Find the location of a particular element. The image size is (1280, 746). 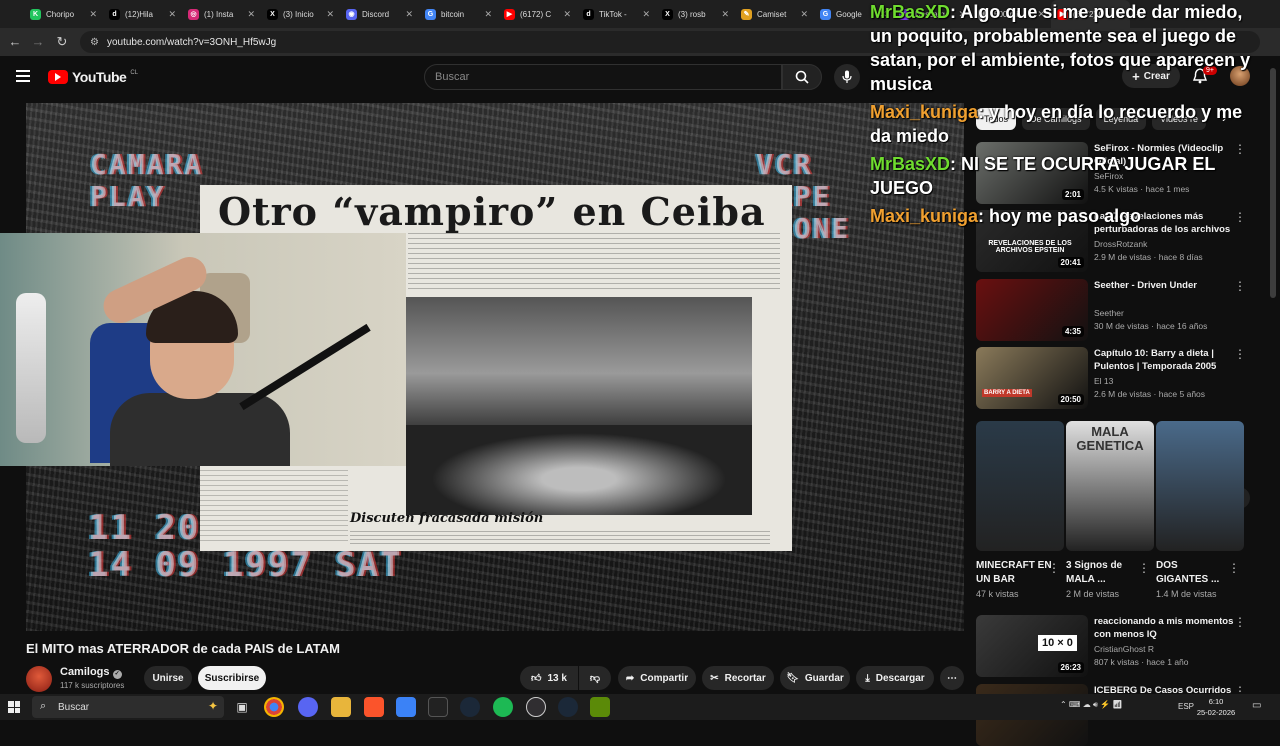

notification-center-icon: ▭ is located at coordinates (1256, 705).